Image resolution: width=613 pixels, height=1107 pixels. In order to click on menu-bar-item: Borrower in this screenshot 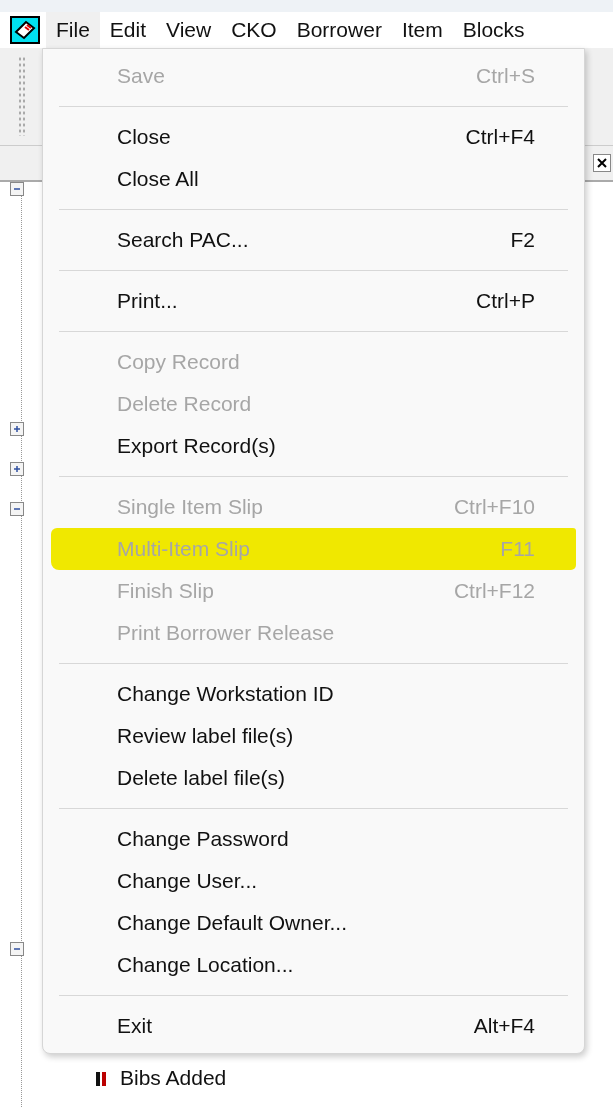, I will do `click(339, 30)`.